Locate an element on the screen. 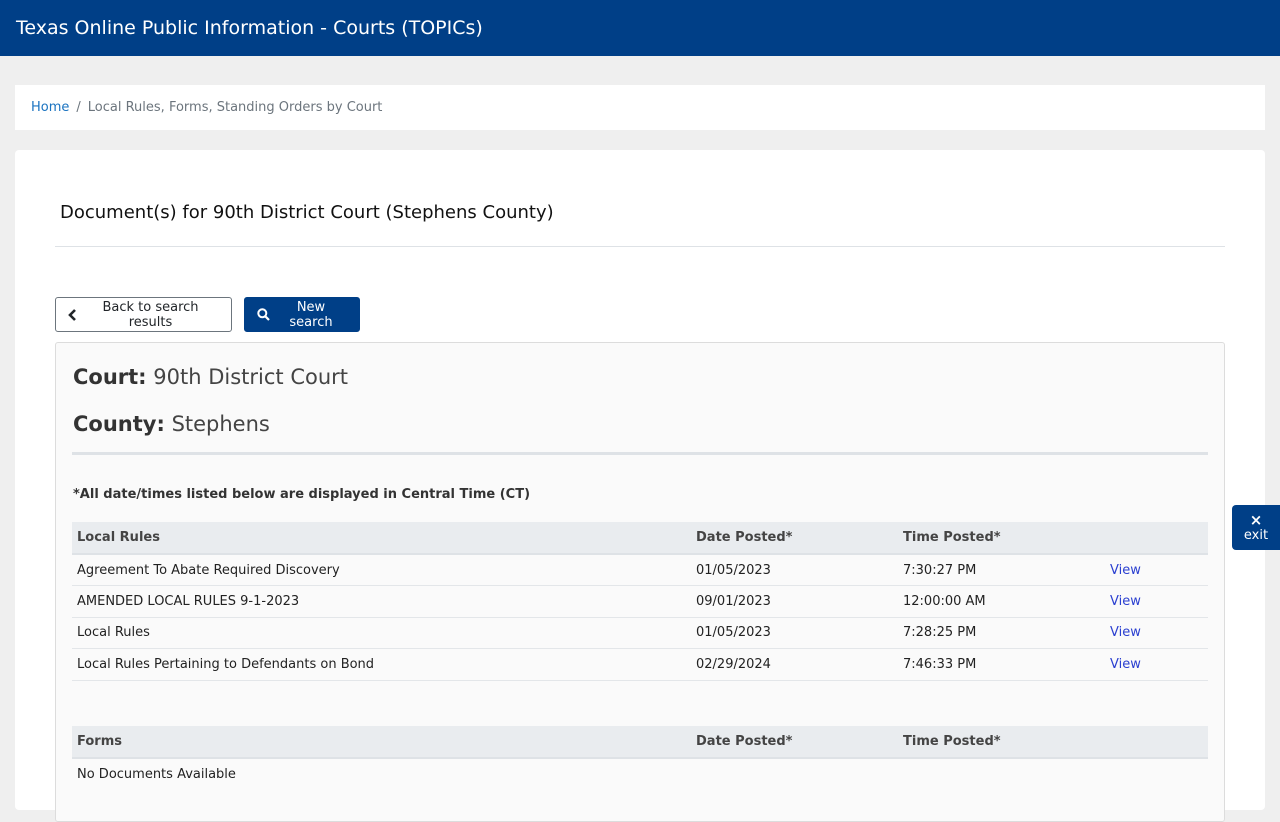 The height and width of the screenshot is (822, 1280). exit-label: exit is located at coordinates (1256, 535).